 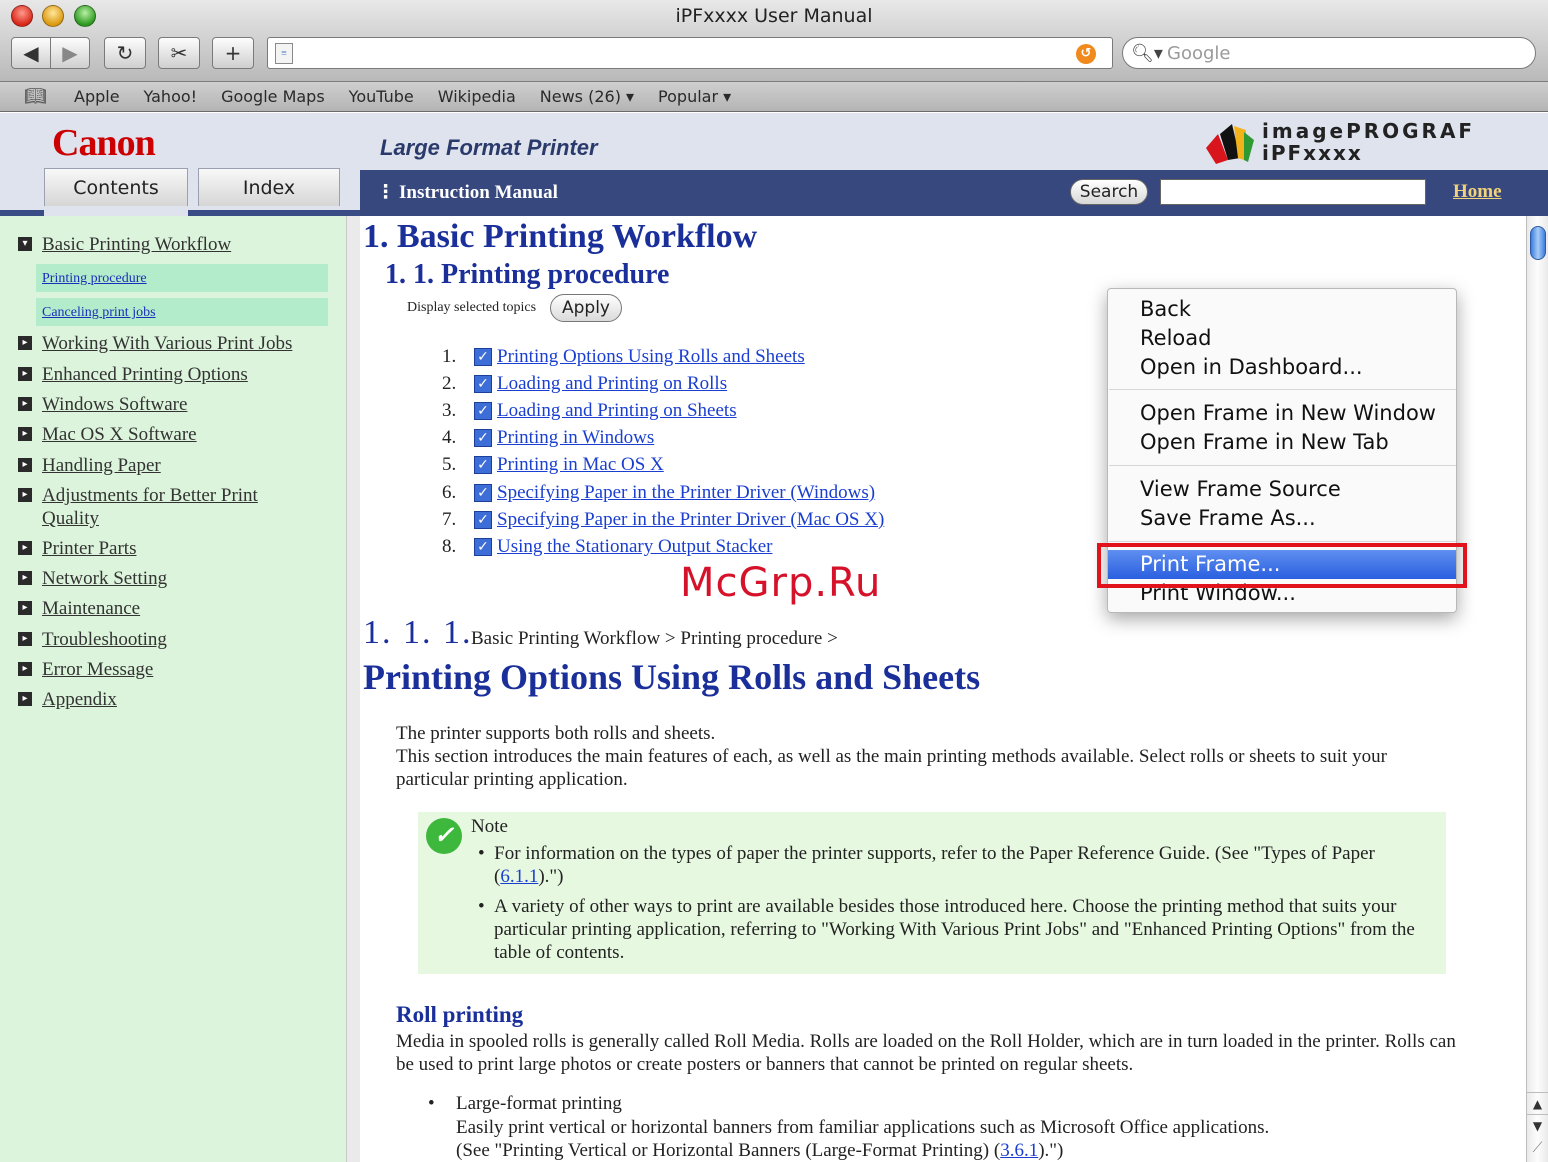 What do you see at coordinates (89, 465) in the screenshot?
I see `toc-item-handling-paper: ▸ Handling Paper` at bounding box center [89, 465].